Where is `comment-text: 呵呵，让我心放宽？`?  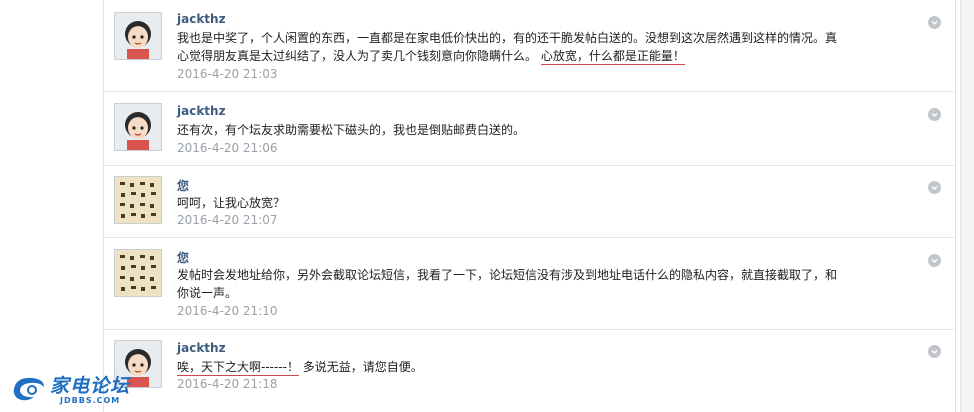 comment-text: 呵呵，让我心放宽？ is located at coordinates (231, 203).